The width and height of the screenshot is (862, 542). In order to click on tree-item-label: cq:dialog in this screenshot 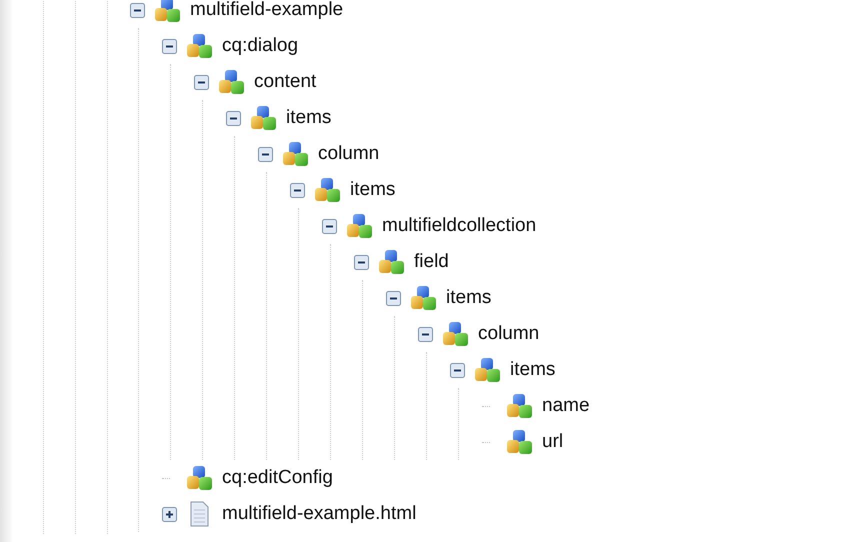, I will do `click(260, 46)`.